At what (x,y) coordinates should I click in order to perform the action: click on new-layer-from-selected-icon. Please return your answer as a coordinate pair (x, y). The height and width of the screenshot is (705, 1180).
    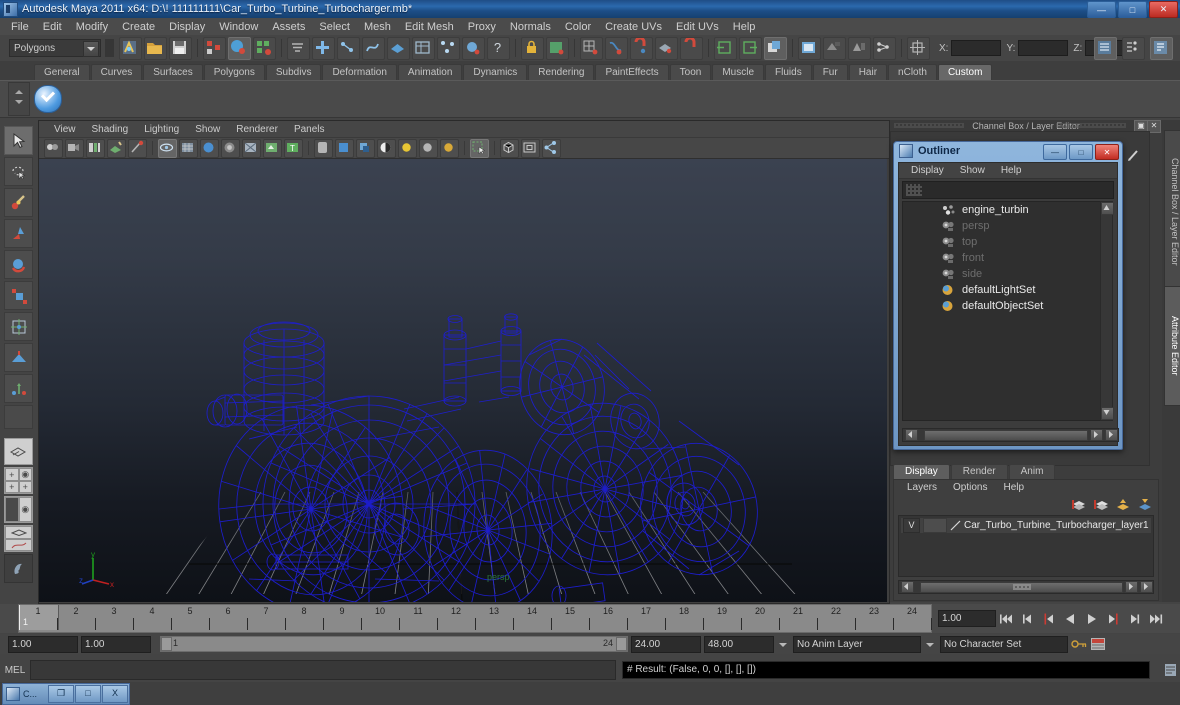
    Looking at the image, I should click on (1100, 504).